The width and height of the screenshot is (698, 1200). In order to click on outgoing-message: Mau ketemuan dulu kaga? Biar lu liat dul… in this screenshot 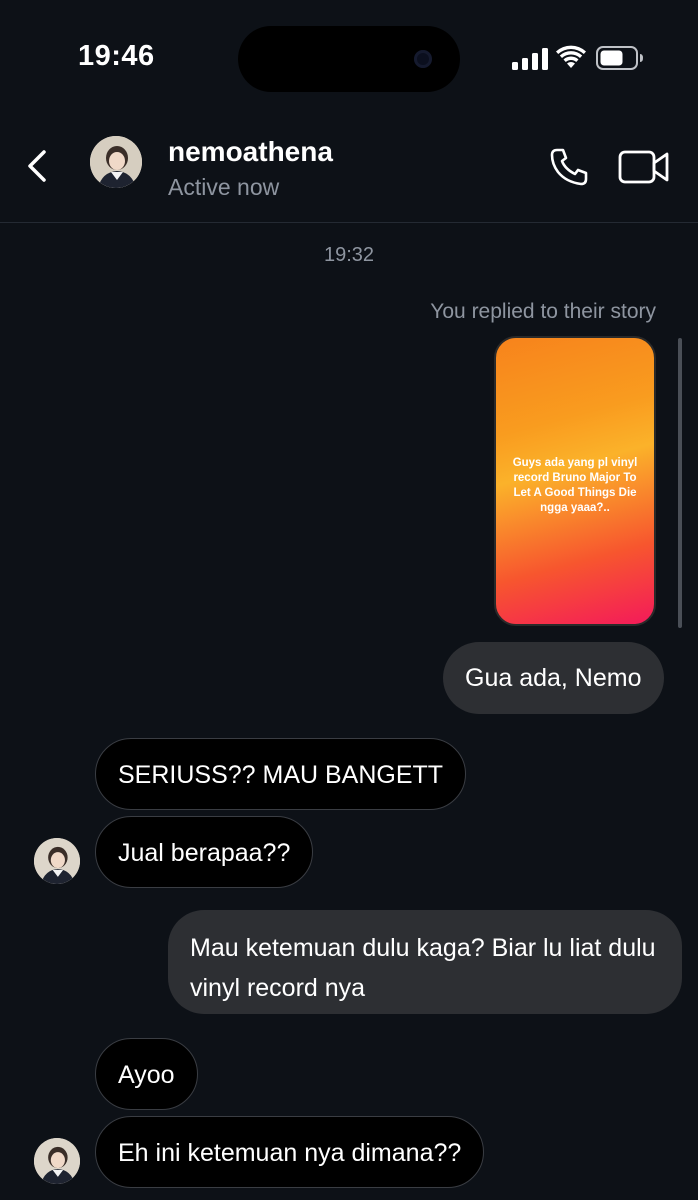, I will do `click(425, 962)`.